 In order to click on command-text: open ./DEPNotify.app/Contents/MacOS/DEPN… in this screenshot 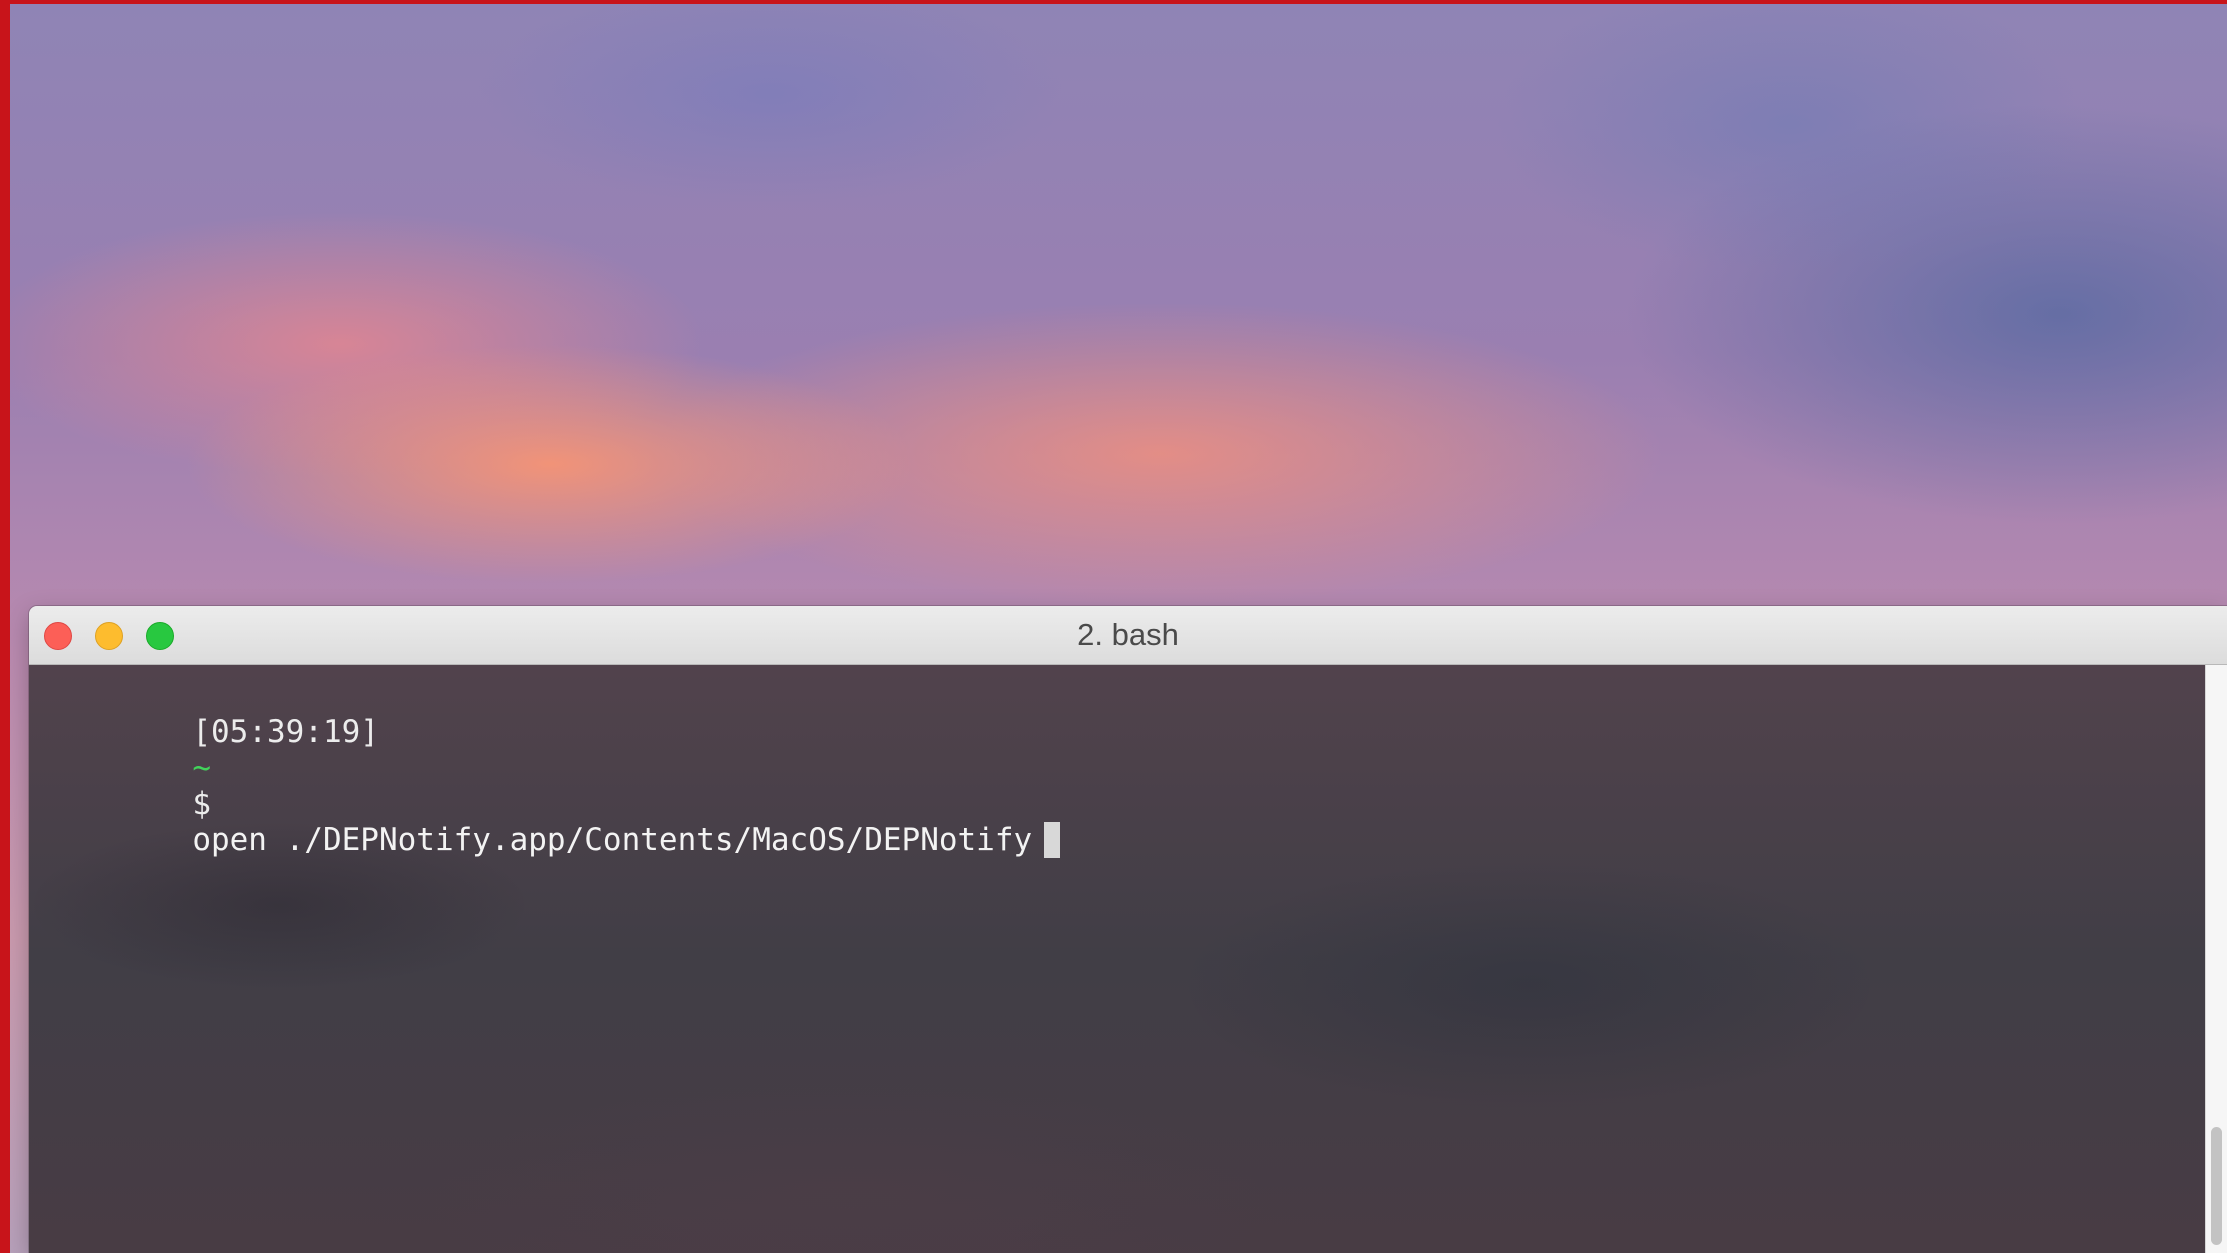, I will do `click(612, 840)`.